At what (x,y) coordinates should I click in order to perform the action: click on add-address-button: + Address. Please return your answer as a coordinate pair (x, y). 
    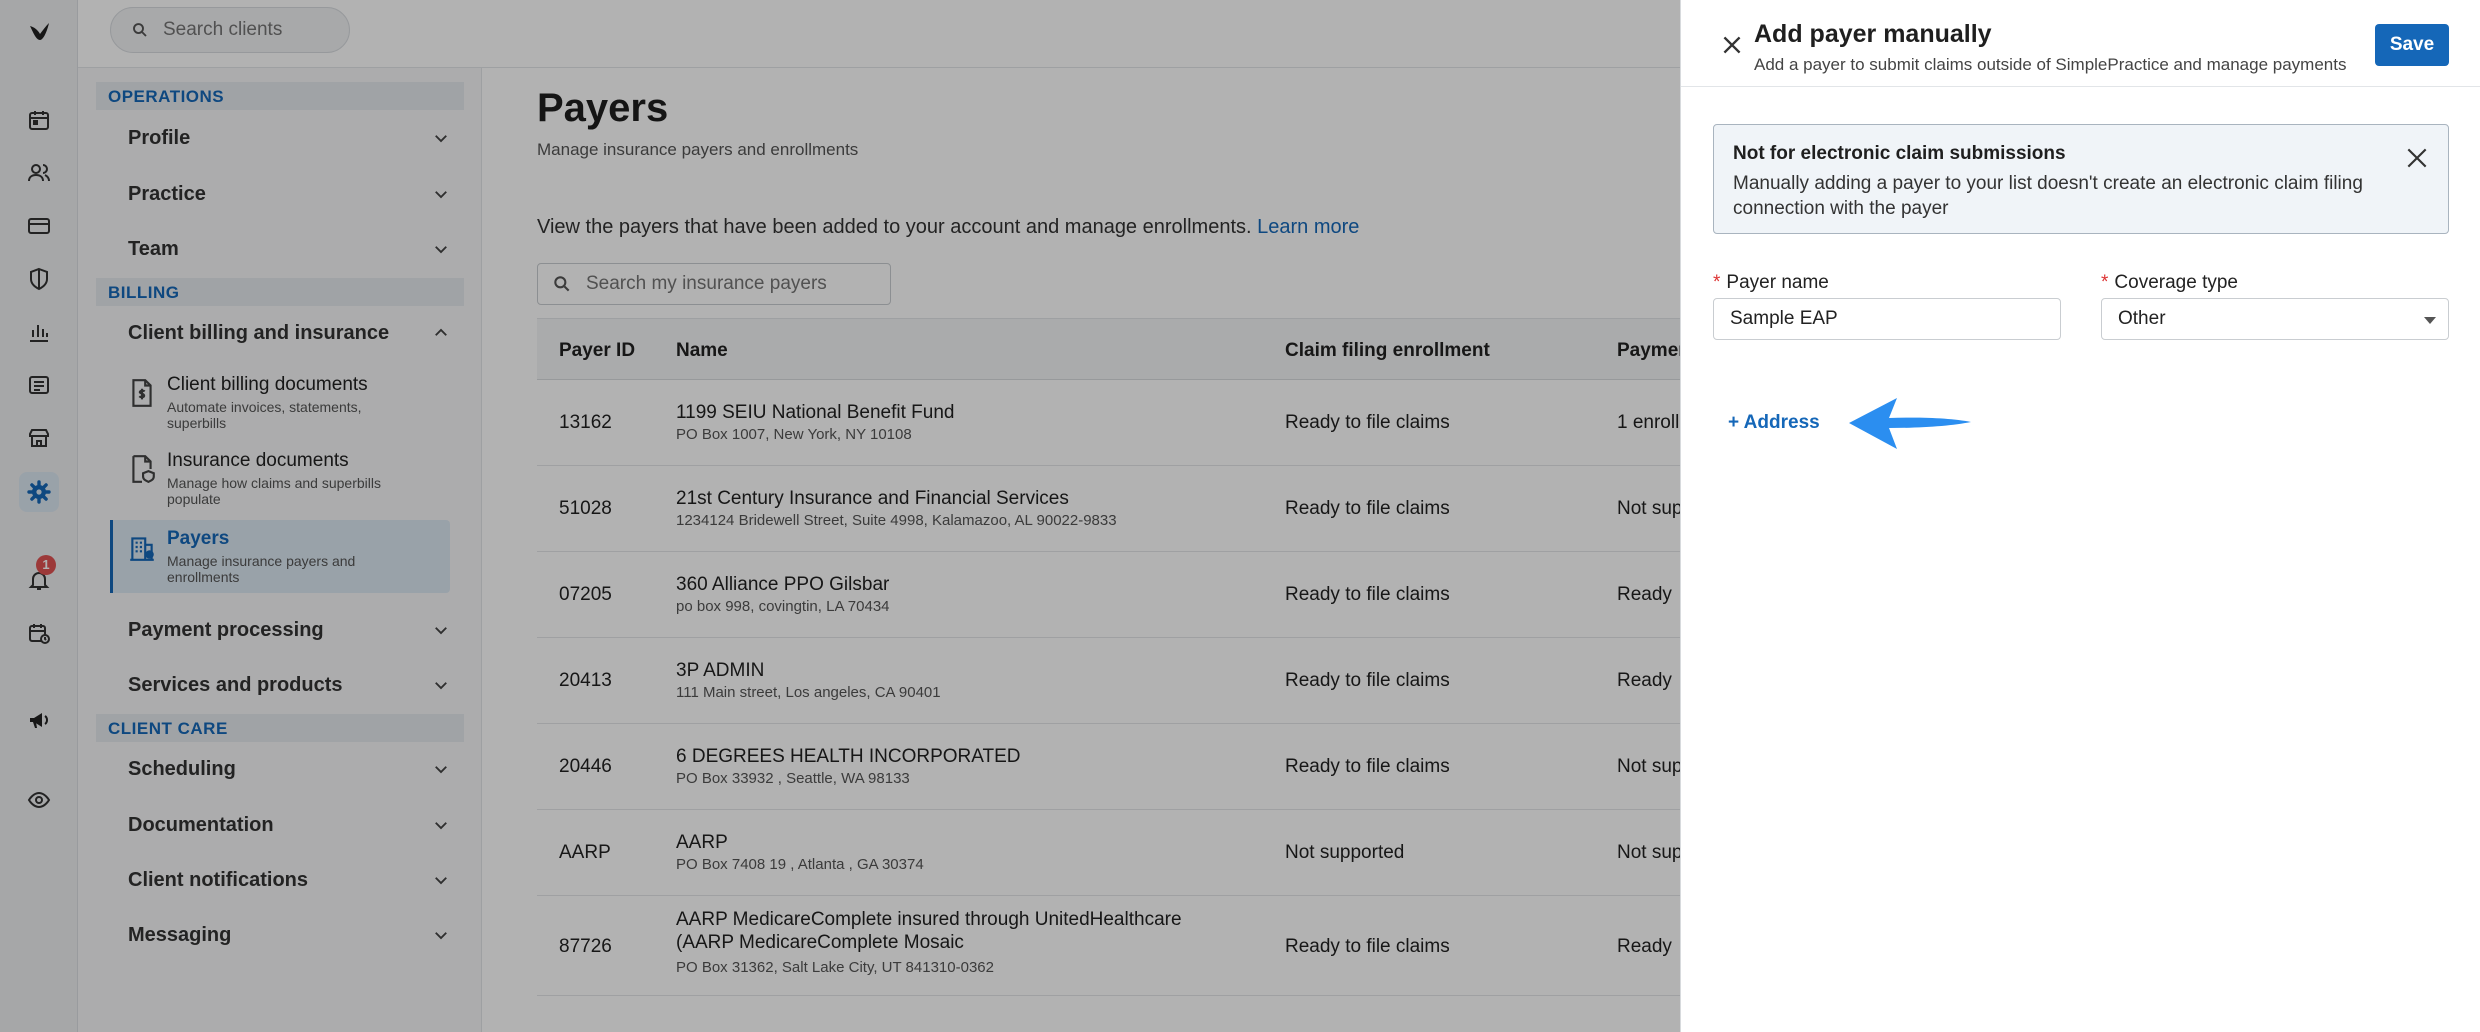
    Looking at the image, I should click on (1774, 423).